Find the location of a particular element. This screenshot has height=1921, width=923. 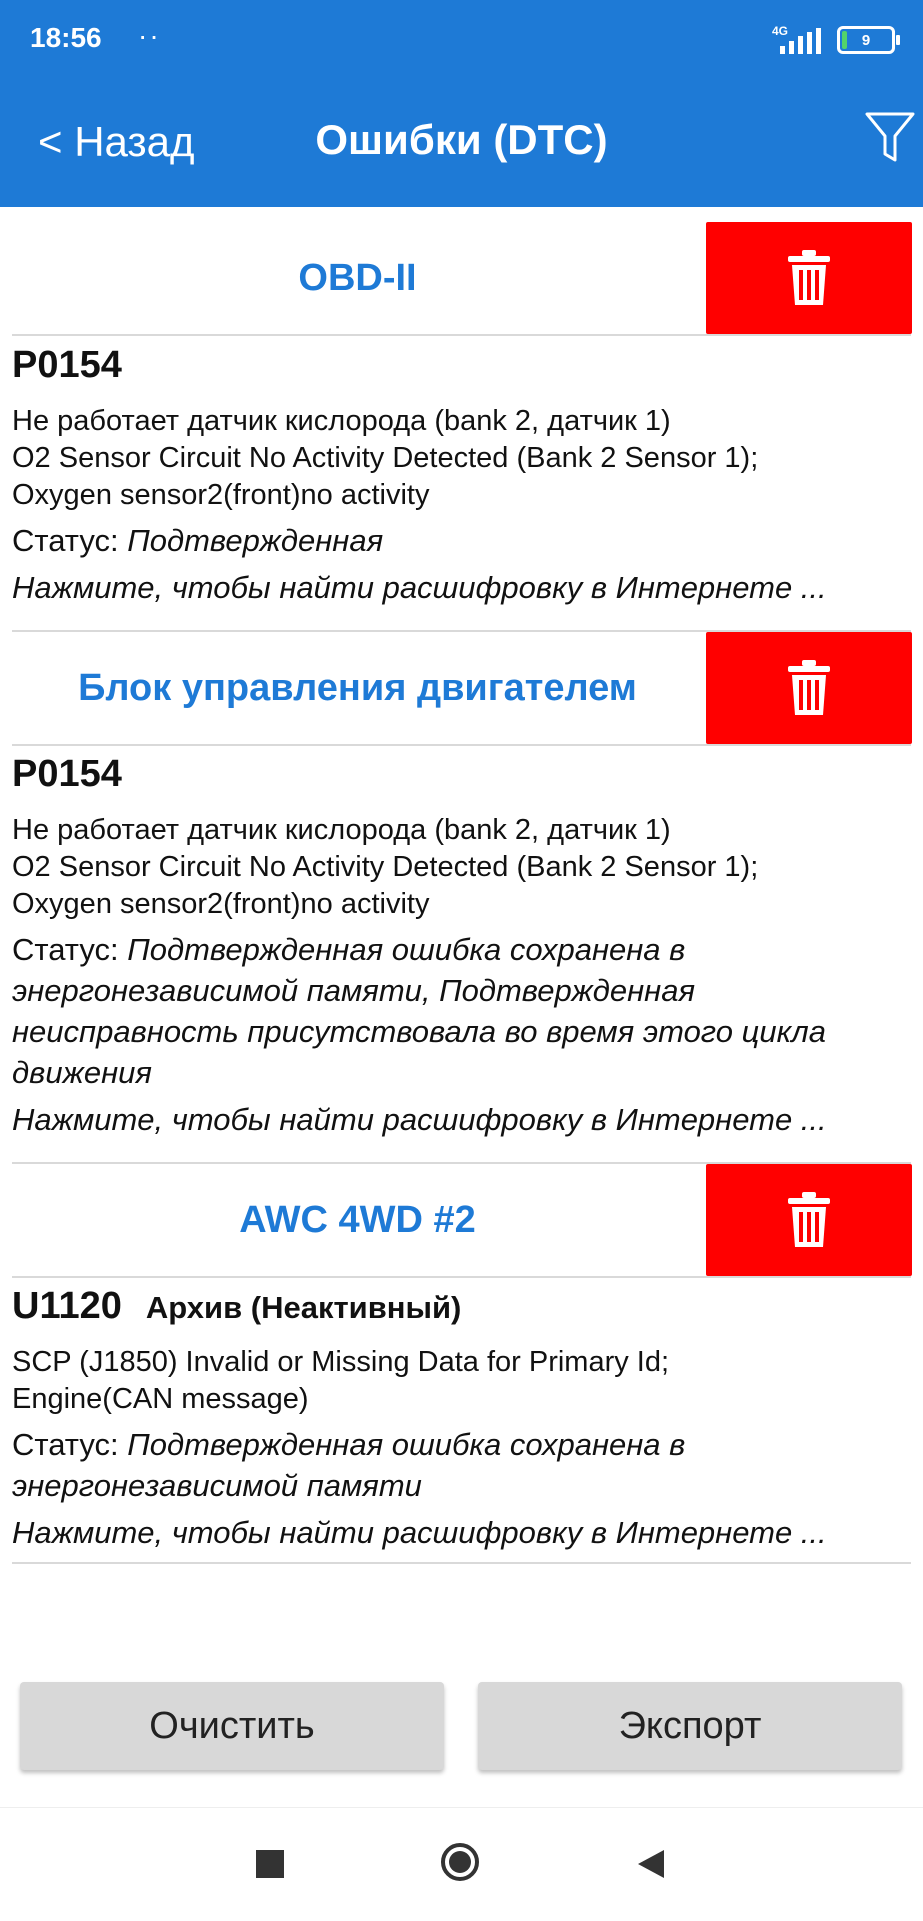

dtc-status: Статус: Подтвержденная is located at coordinates (457, 540).